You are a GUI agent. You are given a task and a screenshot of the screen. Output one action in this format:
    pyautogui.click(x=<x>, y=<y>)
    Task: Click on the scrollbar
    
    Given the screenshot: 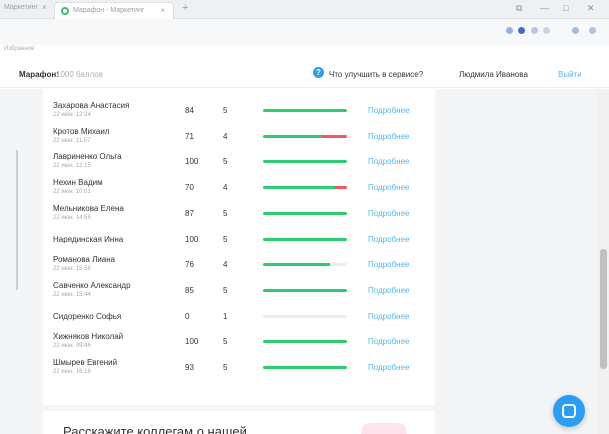 What is the action you would take?
    pyautogui.click(x=603, y=261)
    